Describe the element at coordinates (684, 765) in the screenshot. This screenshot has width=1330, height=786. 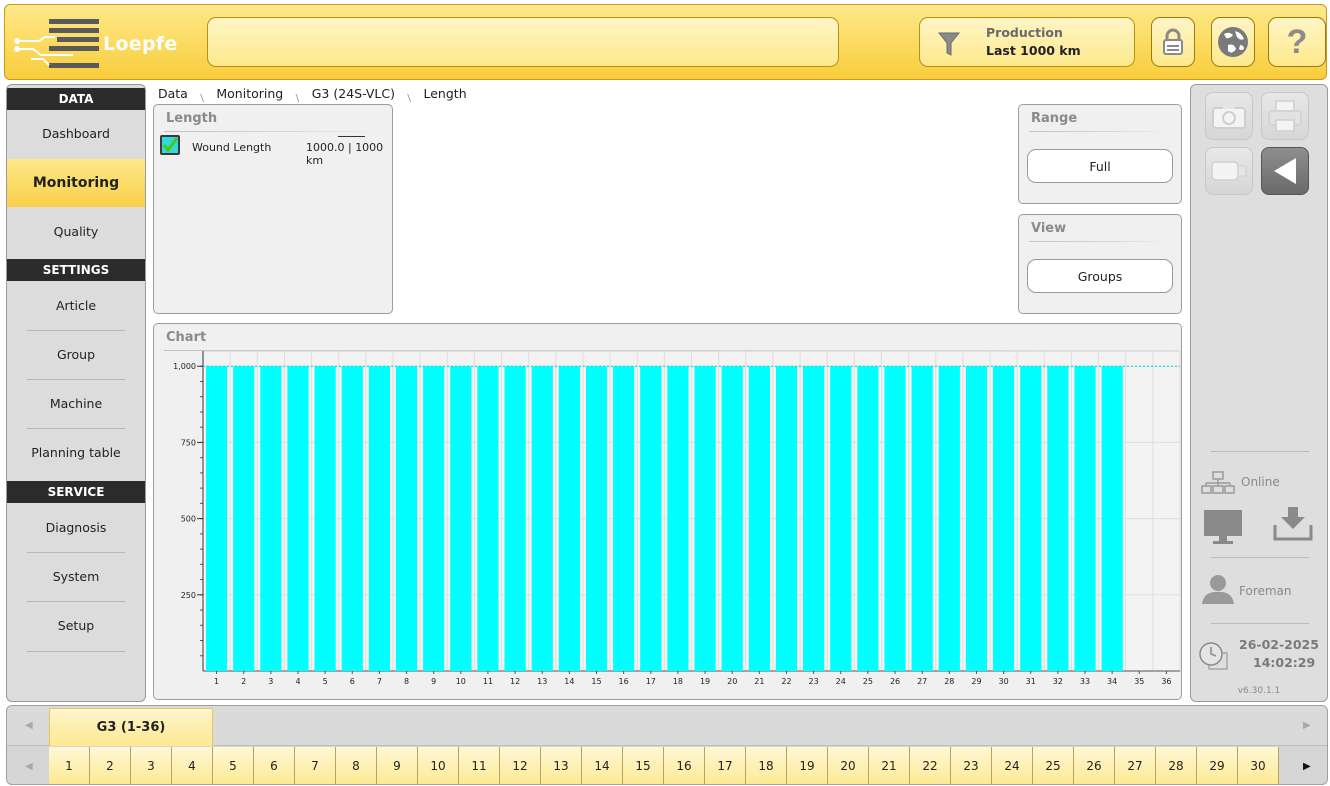
I see `spindle-button: 16` at that location.